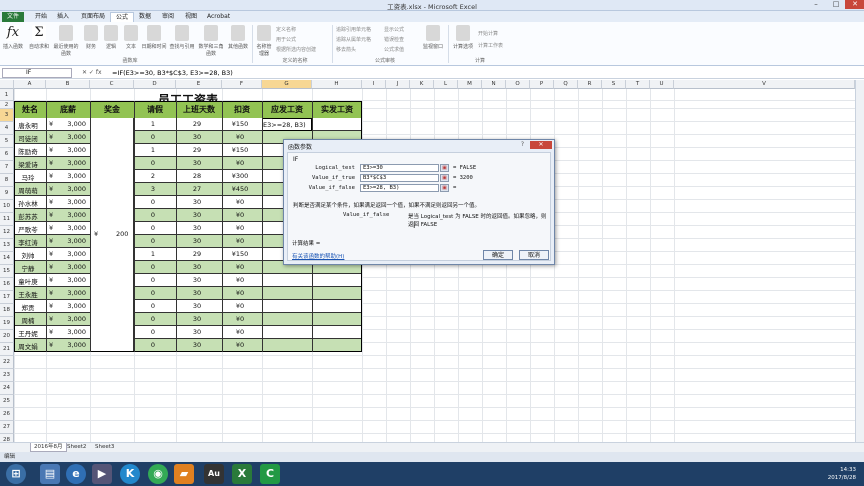 The width and height of the screenshot is (864, 486). I want to click on help-icon: ?, so click(522, 144).